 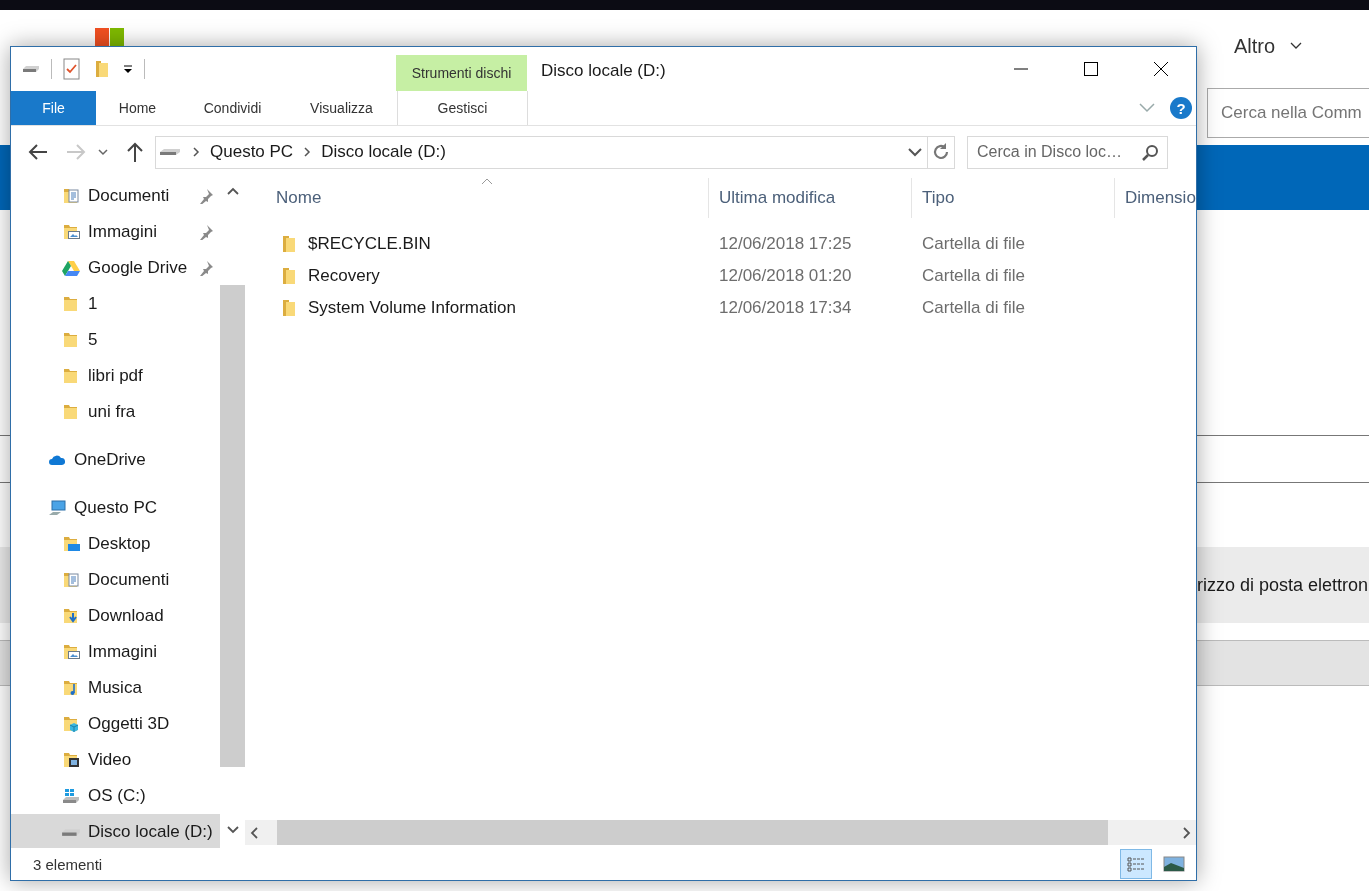 I want to click on refresh-icon, so click(x=941, y=152).